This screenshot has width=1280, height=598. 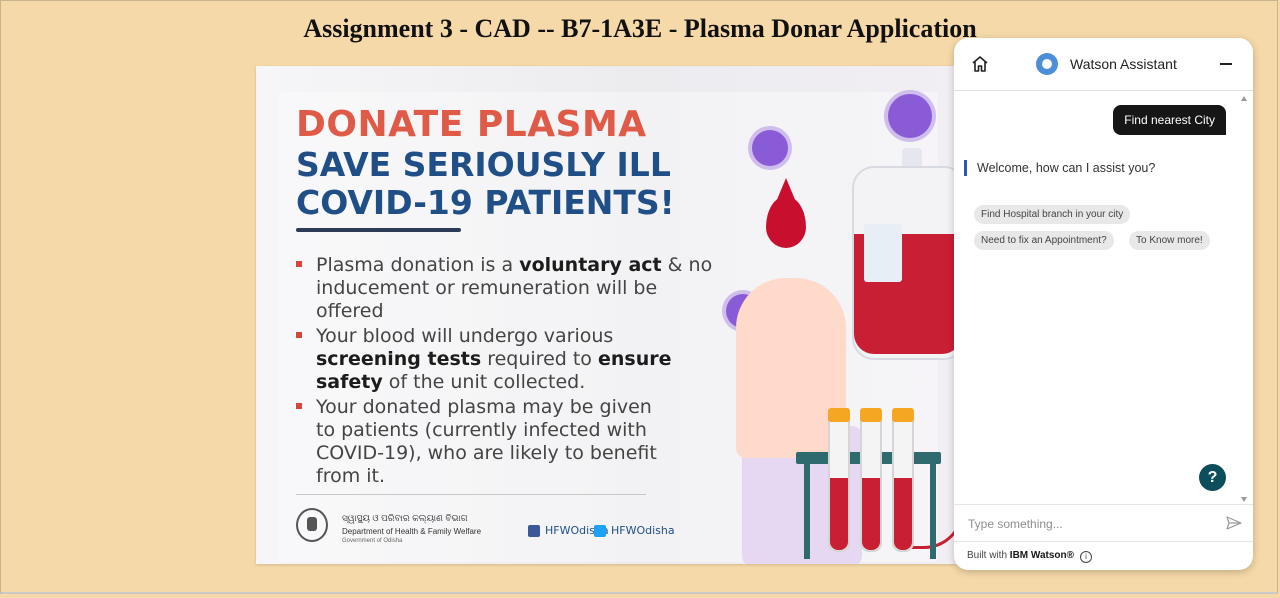 What do you see at coordinates (539, 359) in the screenshot?
I see `bullet-text: required to` at bounding box center [539, 359].